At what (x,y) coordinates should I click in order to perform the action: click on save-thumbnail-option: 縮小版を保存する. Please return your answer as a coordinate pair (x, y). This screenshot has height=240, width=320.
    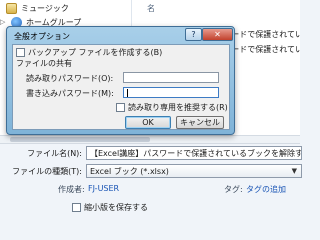
    Looking at the image, I should click on (110, 207).